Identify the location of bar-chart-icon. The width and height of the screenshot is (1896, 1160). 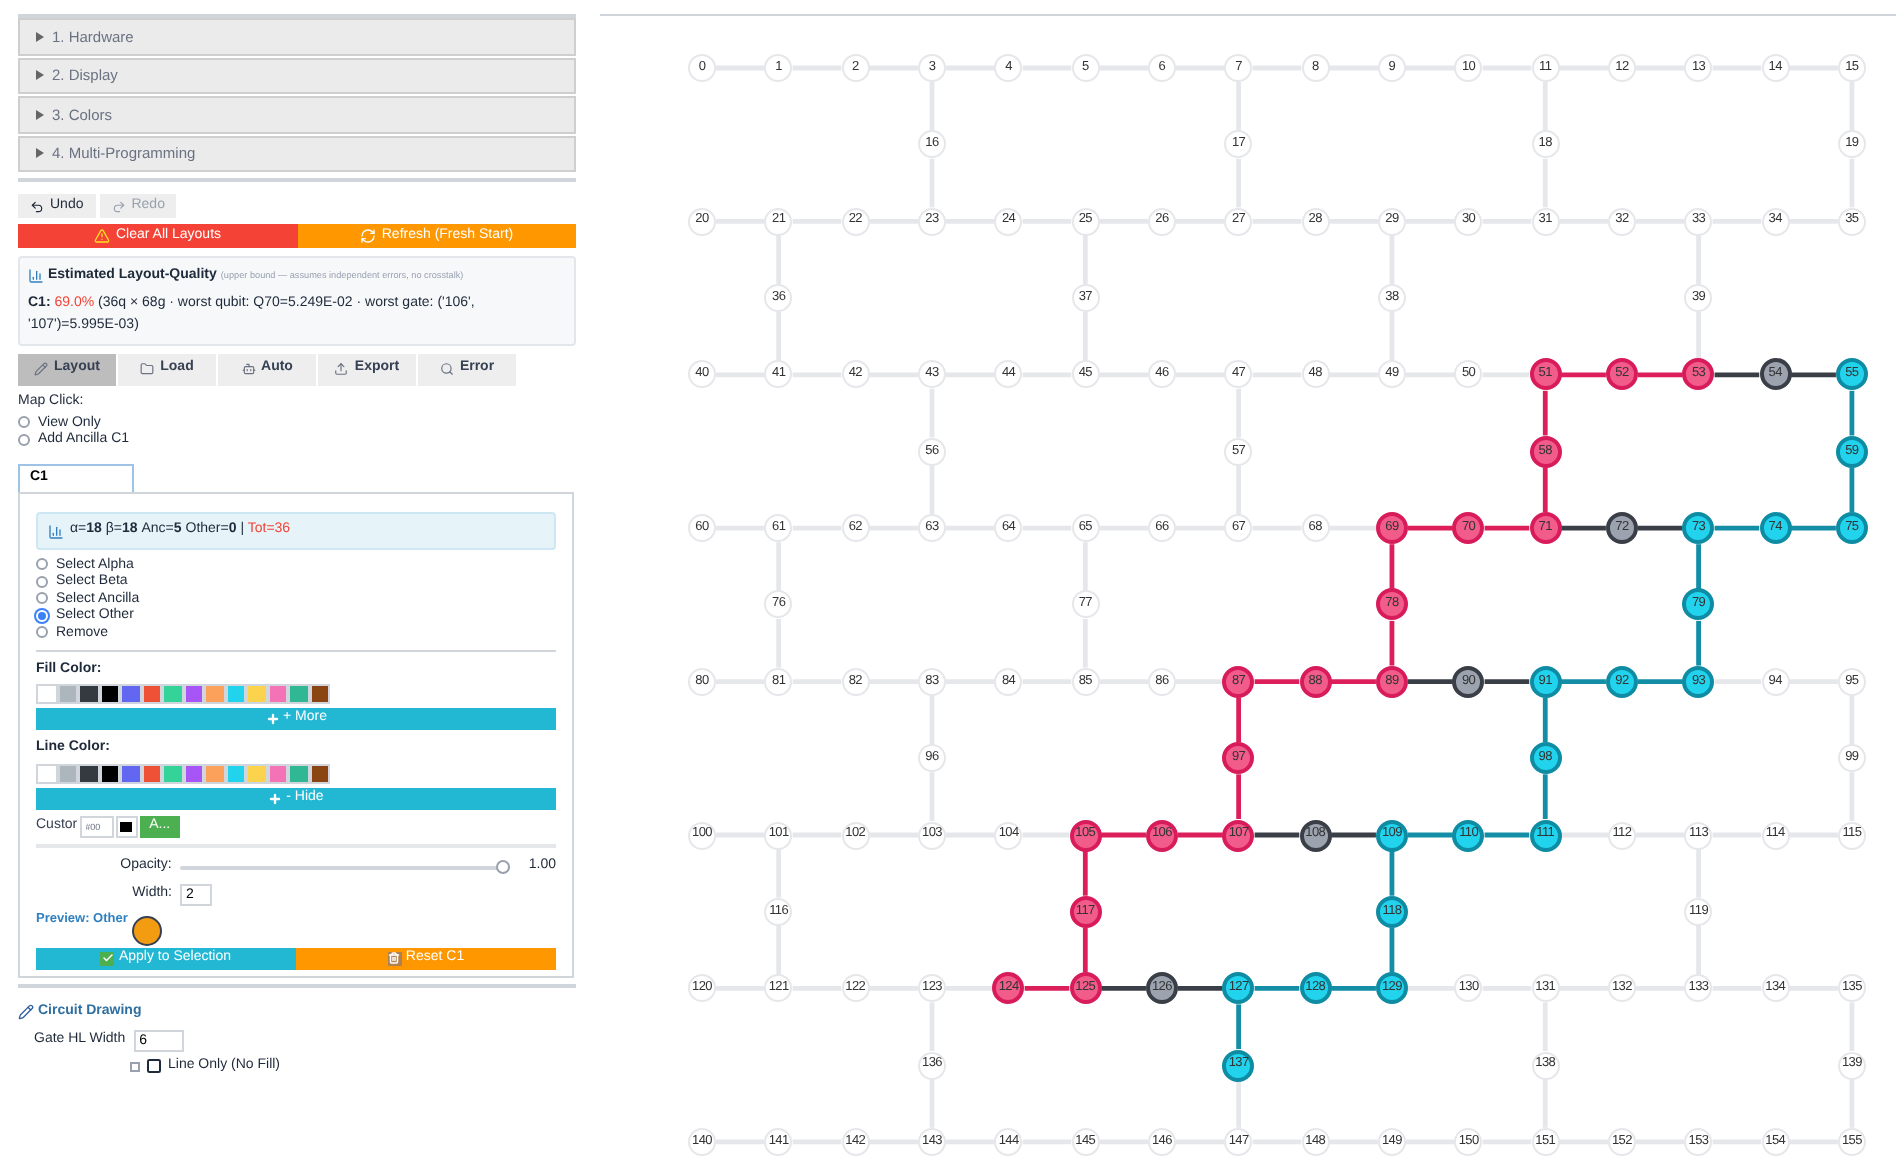
(56, 531).